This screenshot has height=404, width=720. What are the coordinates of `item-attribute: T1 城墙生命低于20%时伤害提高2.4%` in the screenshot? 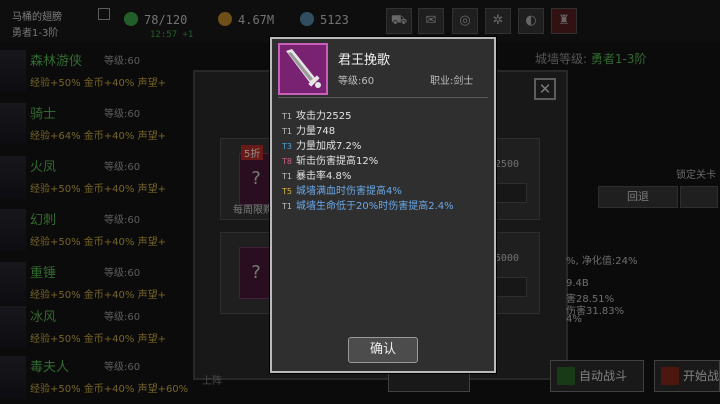 It's located at (368, 204).